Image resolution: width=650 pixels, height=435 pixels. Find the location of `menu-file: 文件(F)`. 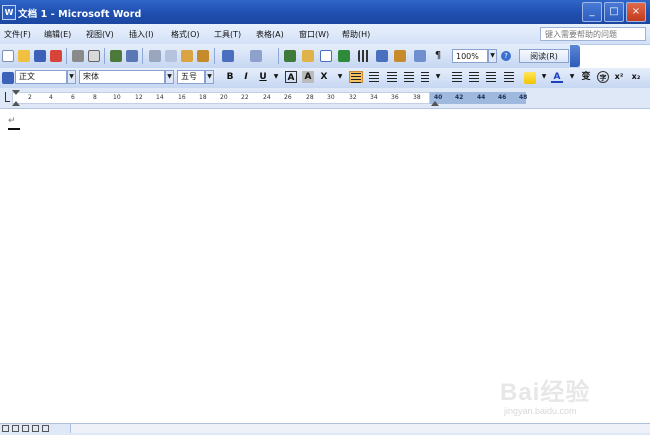

menu-file: 文件(F) is located at coordinates (17, 34).